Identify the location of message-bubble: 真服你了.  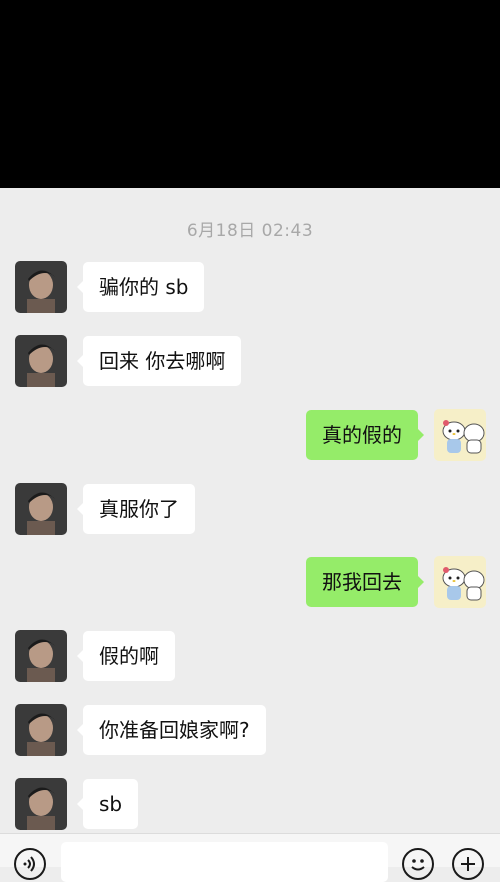
(136, 509).